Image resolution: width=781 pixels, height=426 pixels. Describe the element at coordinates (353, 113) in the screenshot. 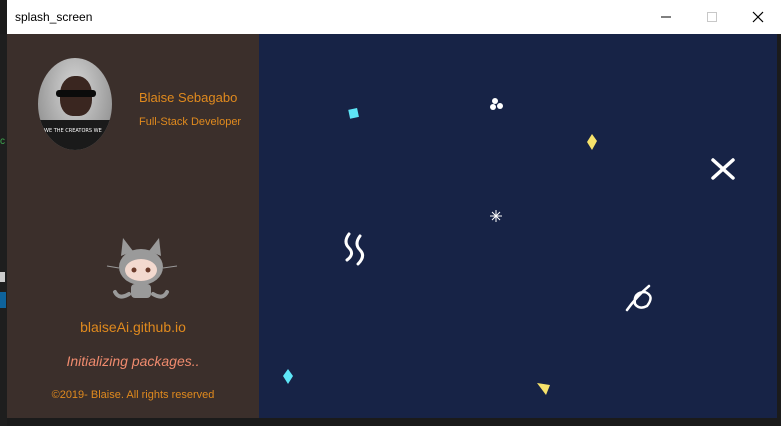

I see `cyan-square-confetti` at that location.